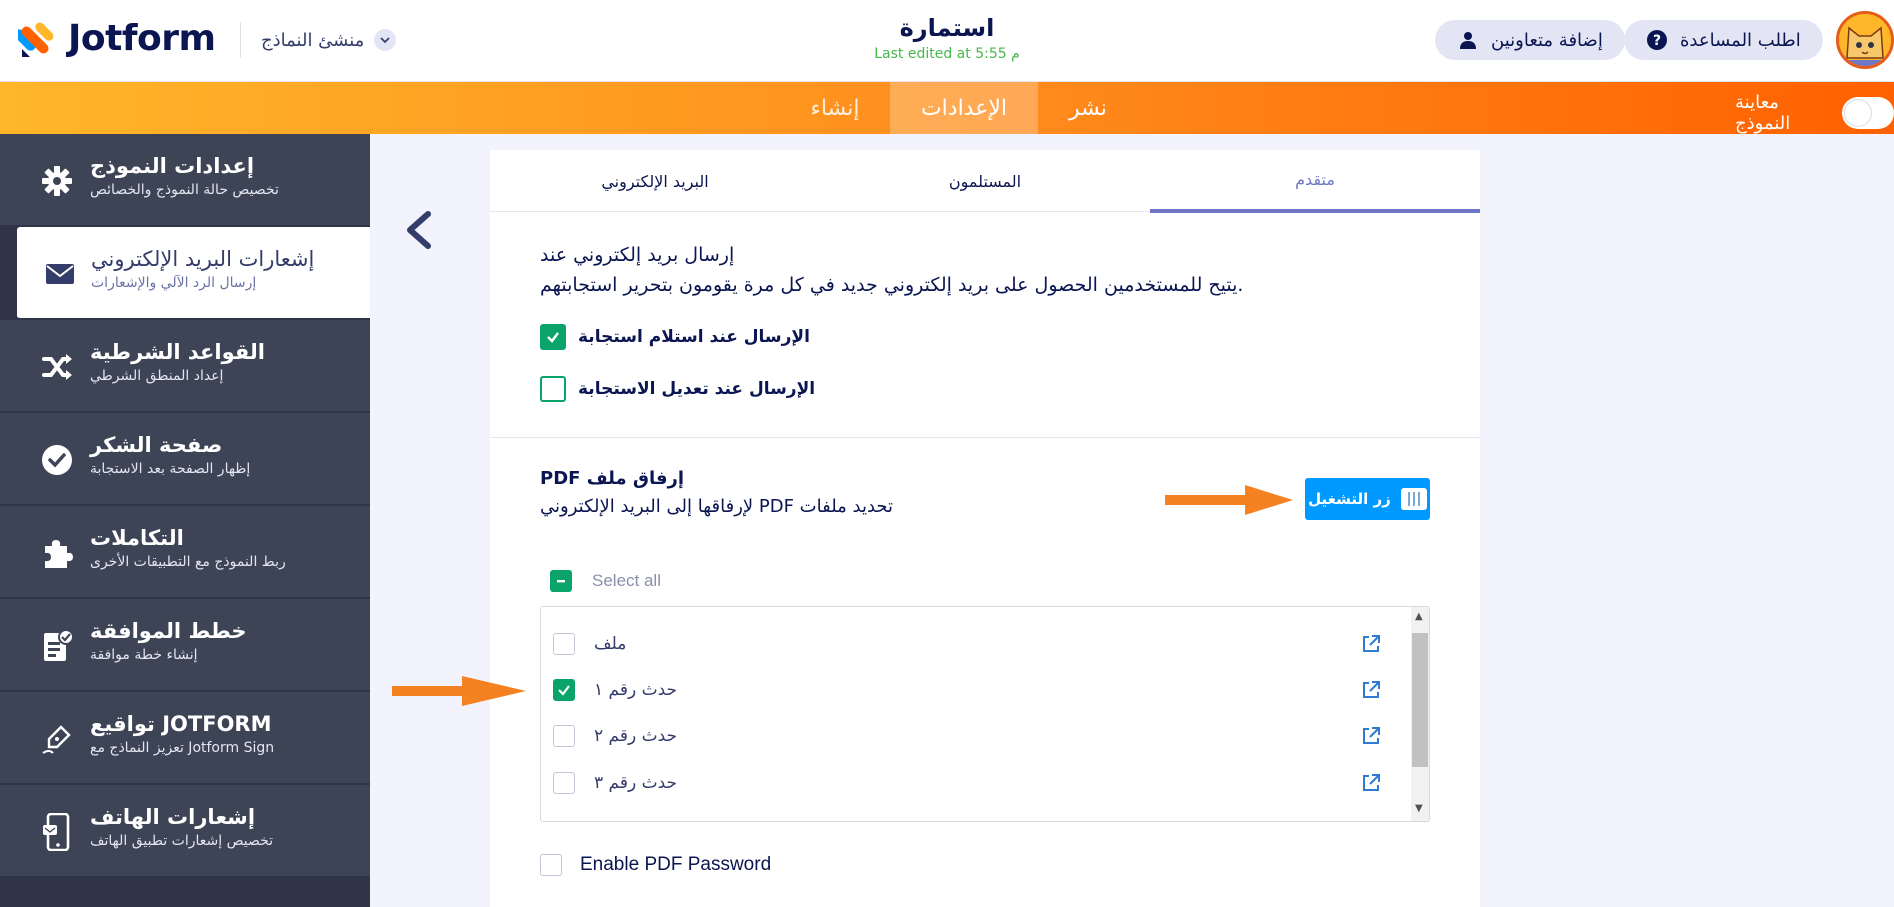 This screenshot has height=907, width=1894. I want to click on send-on-receive-checkbox, so click(553, 337).